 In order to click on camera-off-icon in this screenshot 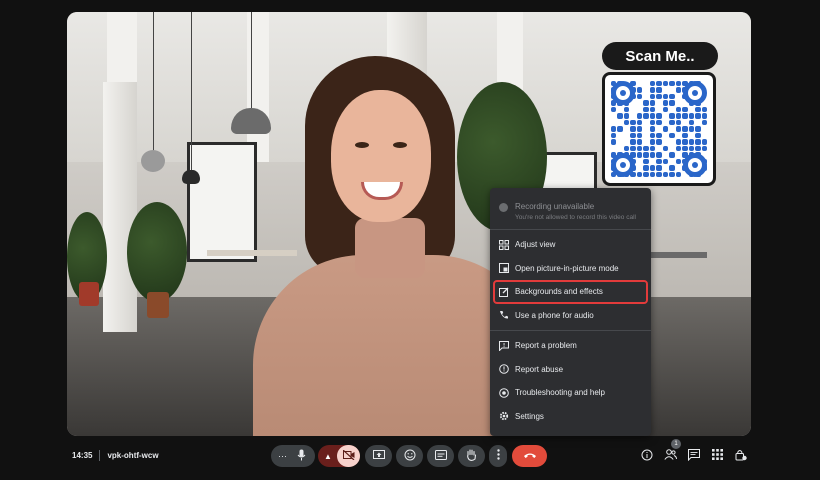, I will do `click(348, 456)`.